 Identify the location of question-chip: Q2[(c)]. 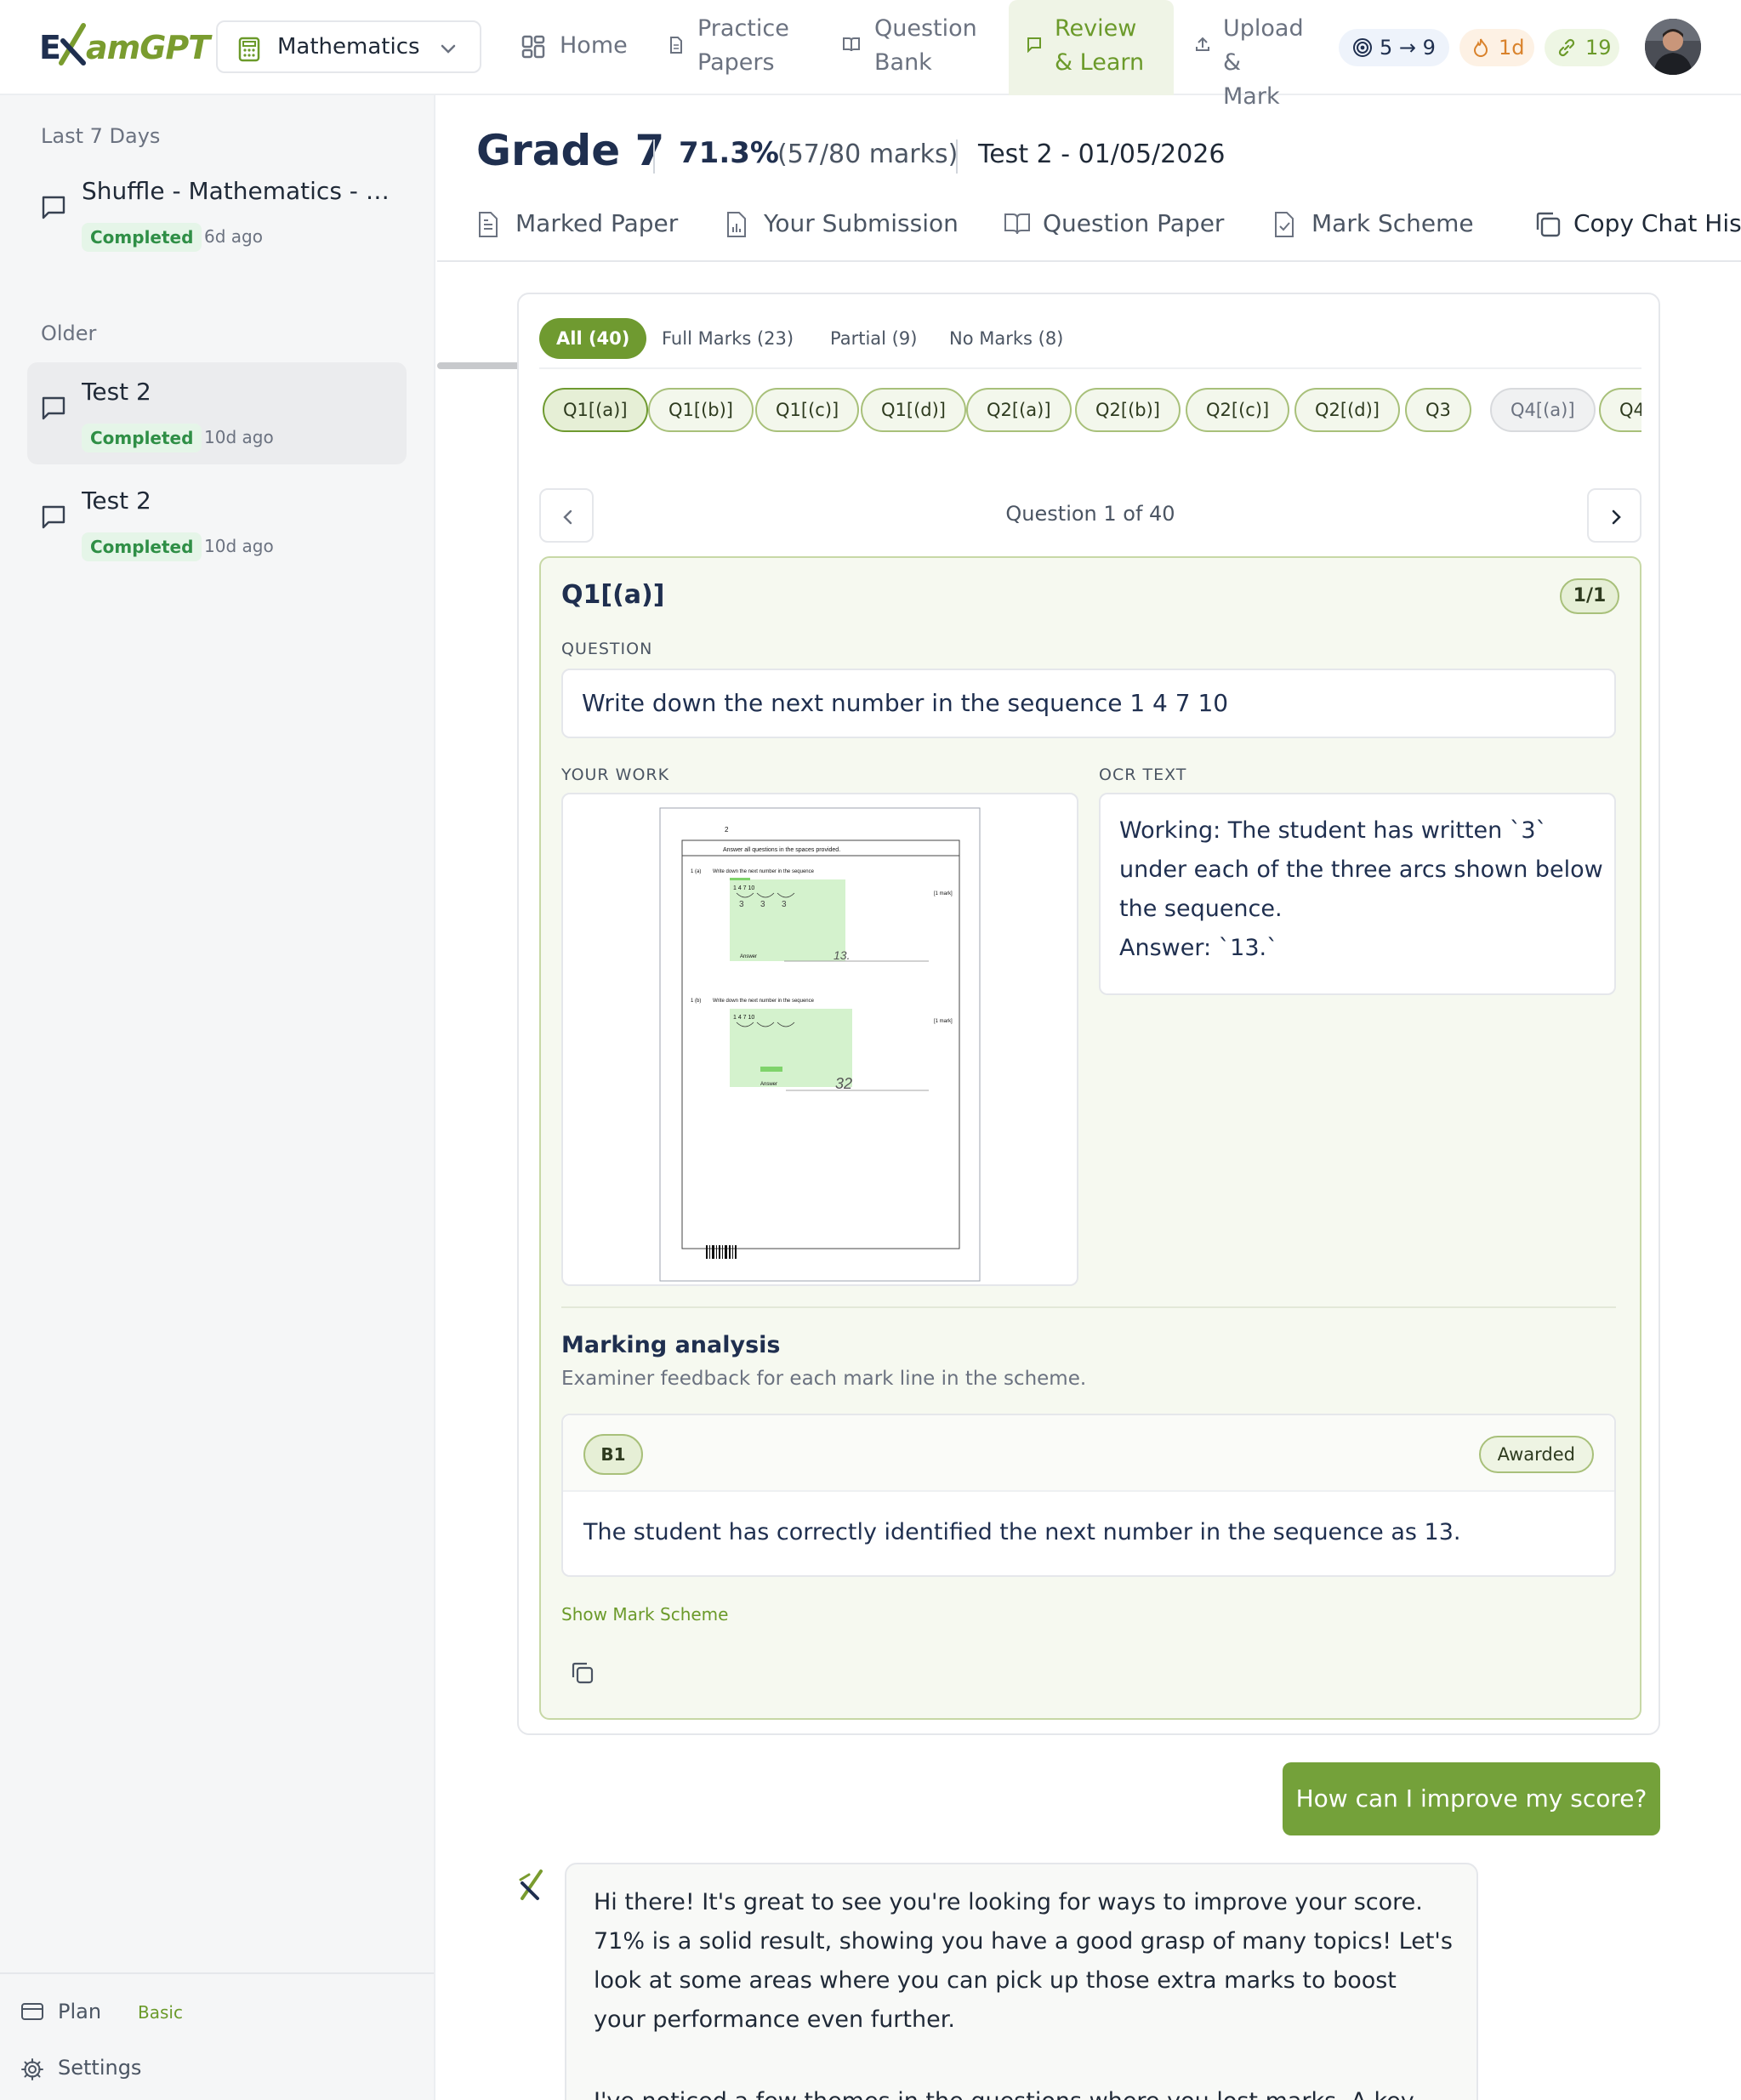
(1238, 410).